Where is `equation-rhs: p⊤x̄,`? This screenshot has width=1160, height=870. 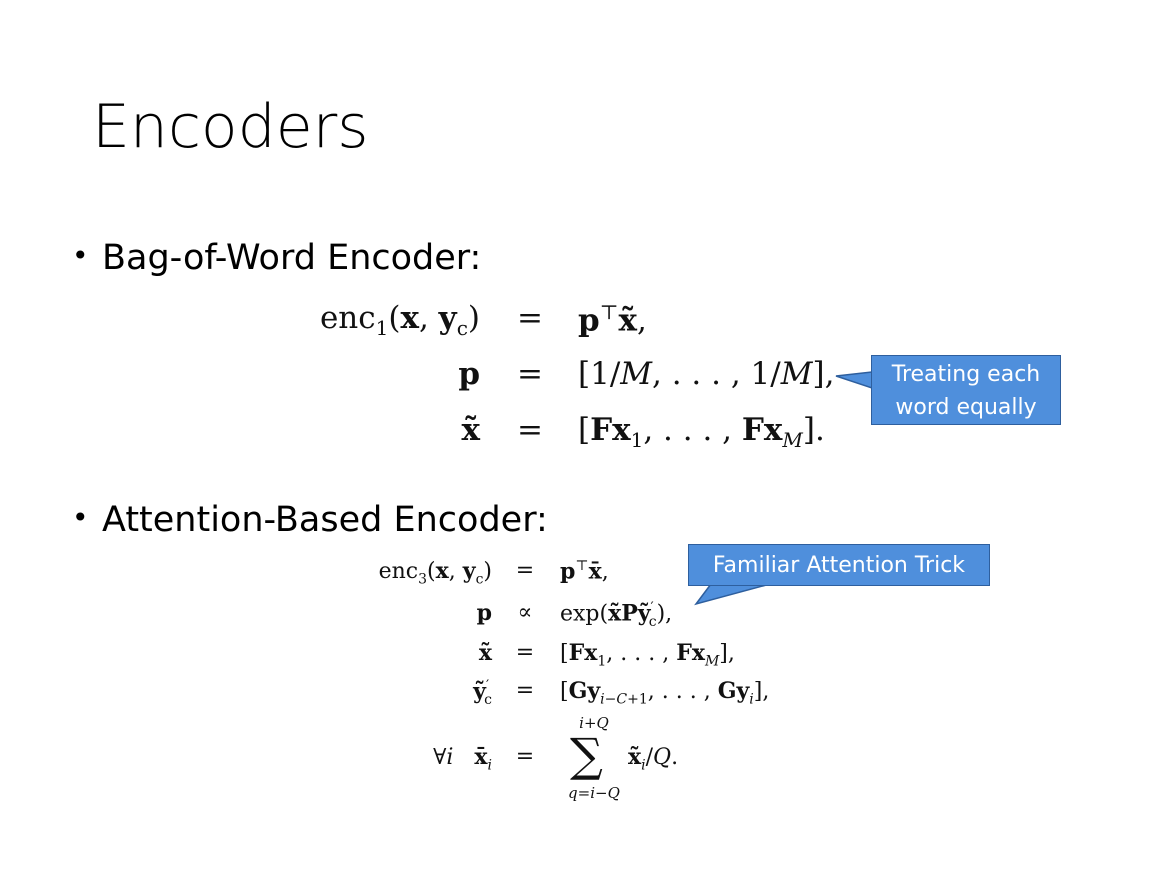
equation-rhs: p⊤x̄, is located at coordinates (584, 571).